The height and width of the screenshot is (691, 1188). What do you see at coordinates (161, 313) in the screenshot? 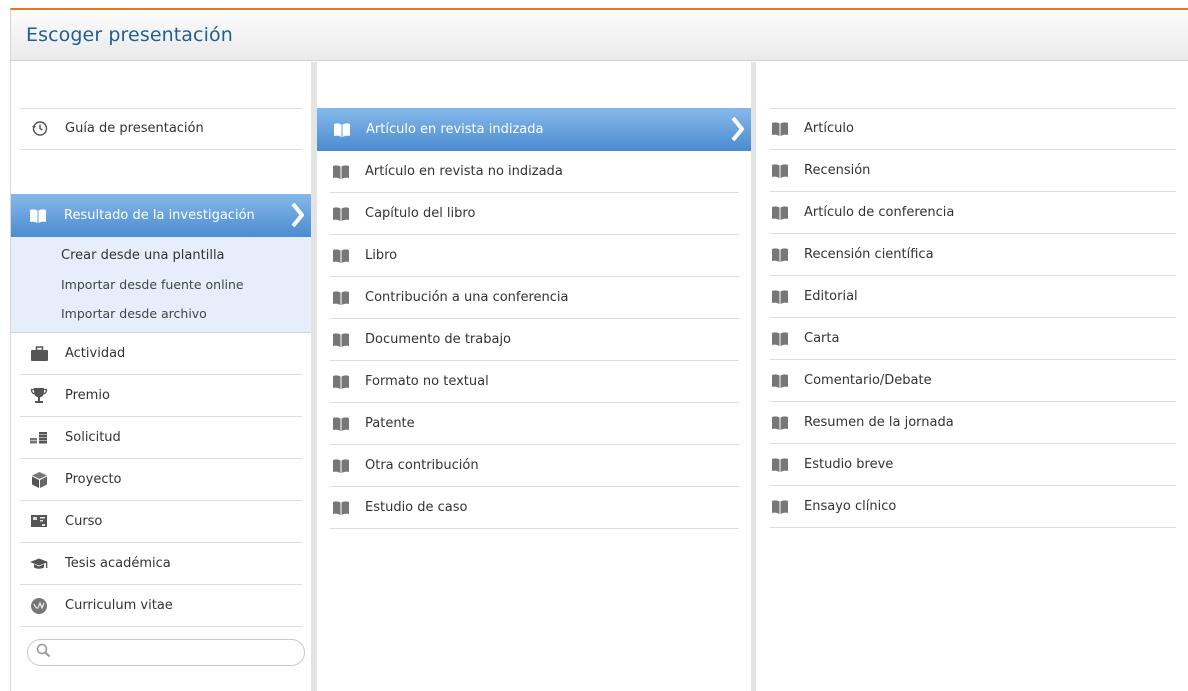
I see `submenu-item-import-file: Importar desde archivo` at bounding box center [161, 313].